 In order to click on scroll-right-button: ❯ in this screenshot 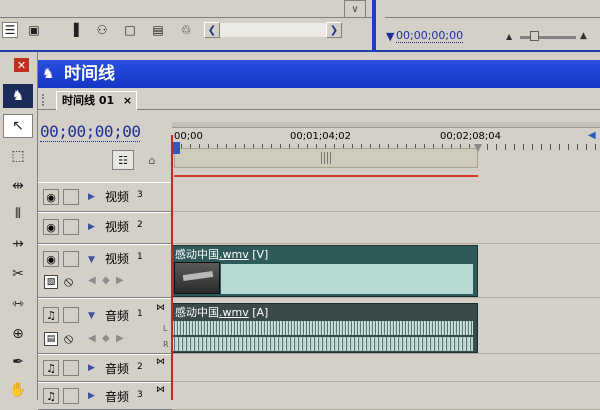, I will do `click(334, 30)`.